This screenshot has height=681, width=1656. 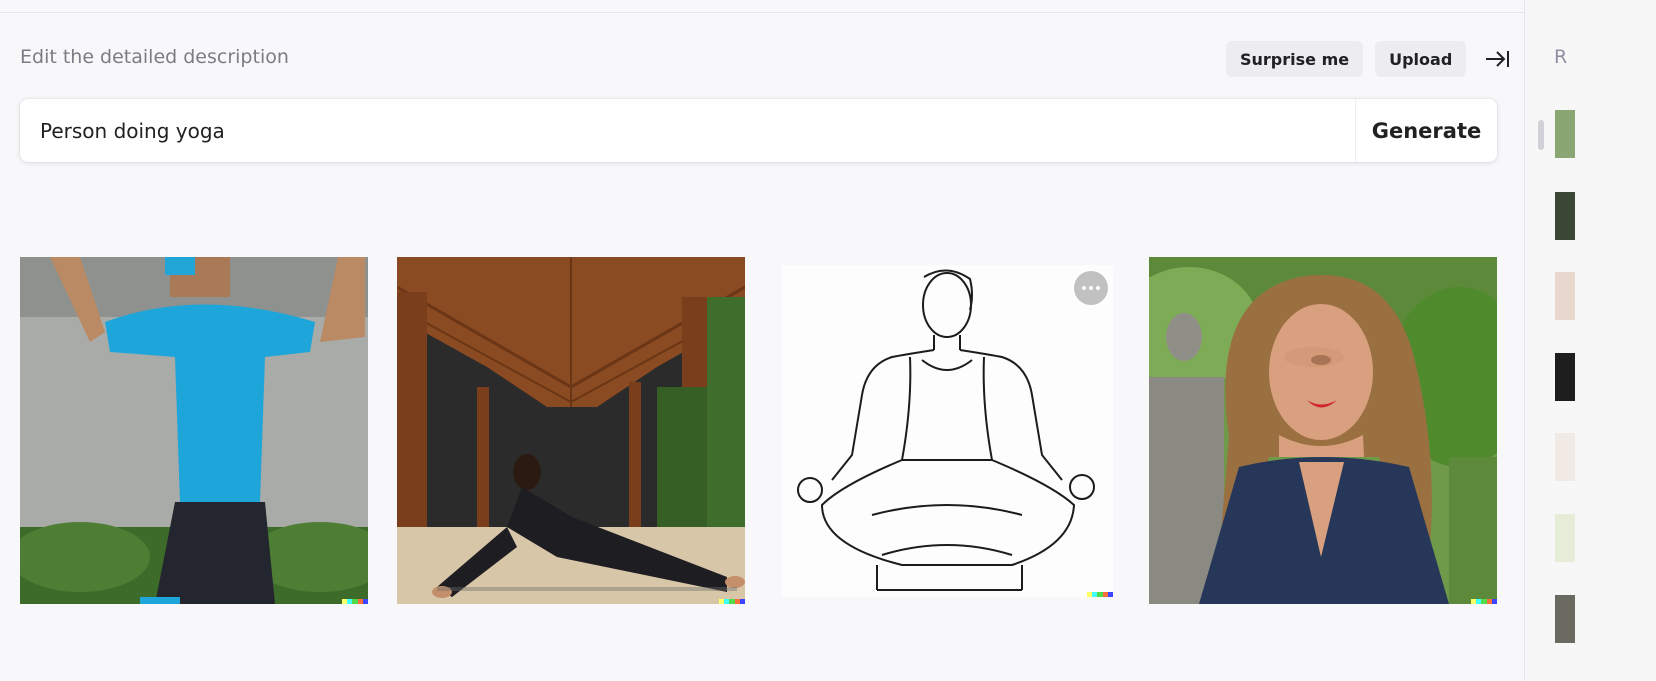 I want to click on collapse-history-button, so click(x=1497, y=59).